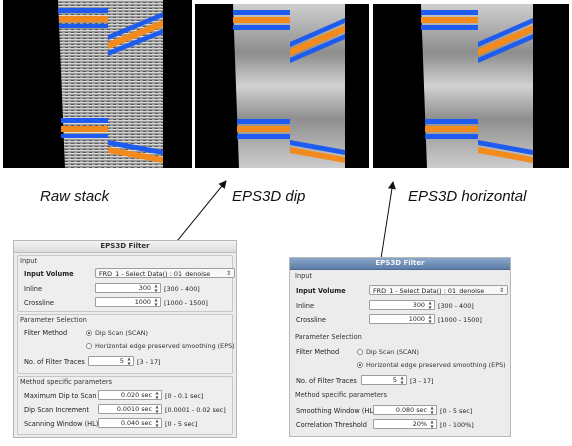 The height and width of the screenshot is (446, 572). What do you see at coordinates (136, 423) in the screenshot?
I see `scan-window-value: 0.040 sec` at bounding box center [136, 423].